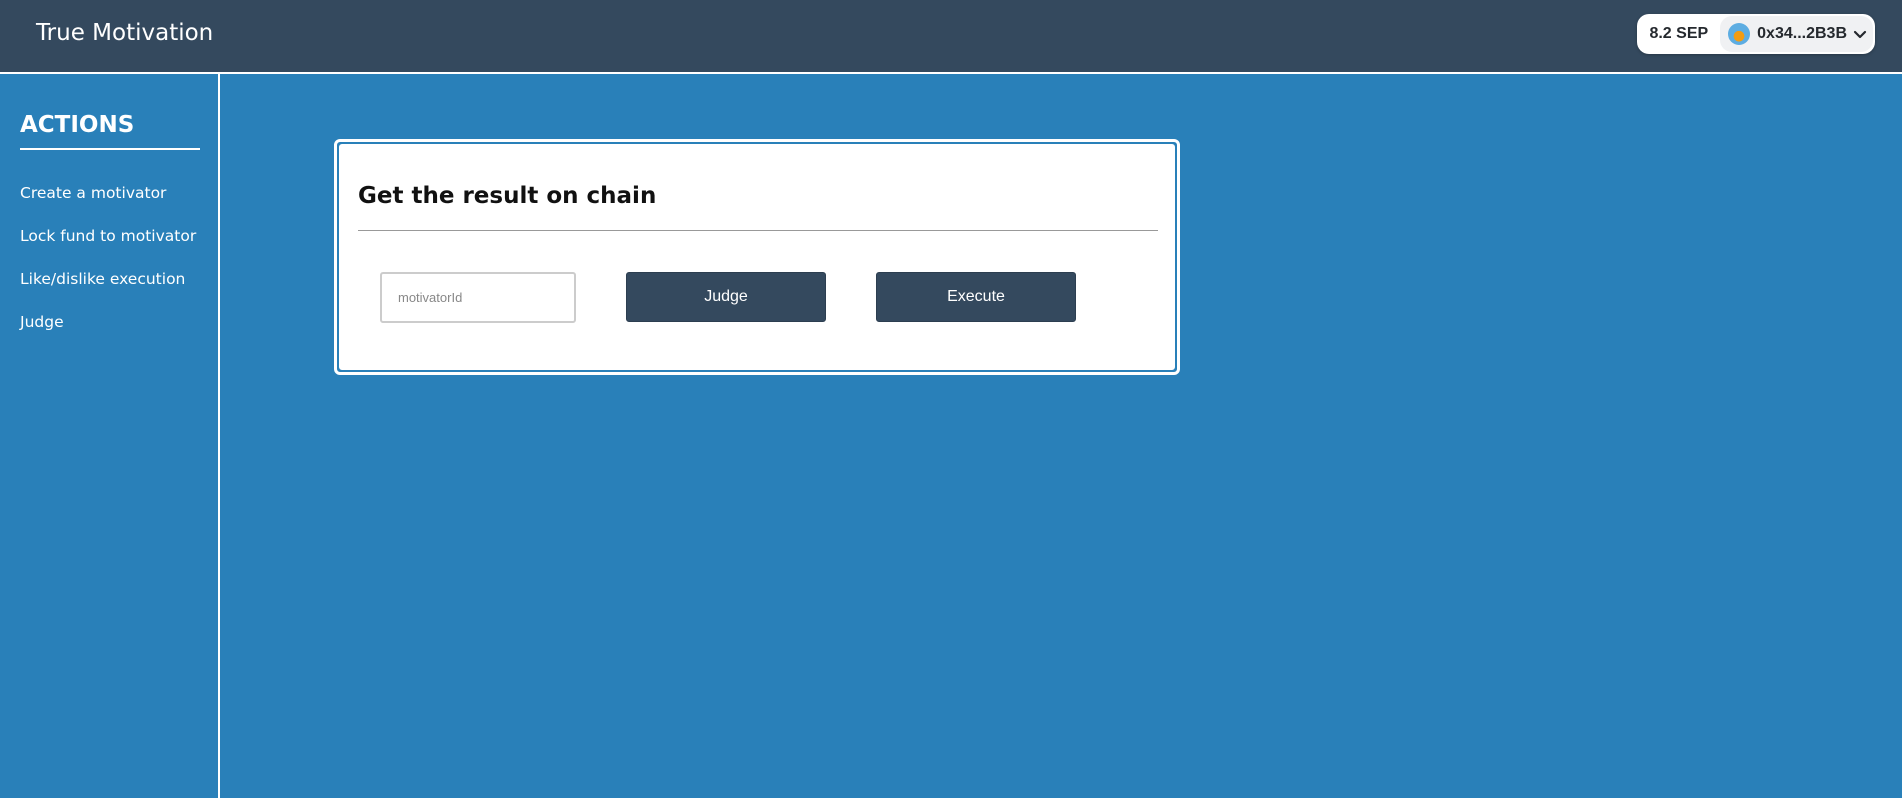 Image resolution: width=1902 pixels, height=798 pixels. Describe the element at coordinates (1678, 34) in the screenshot. I see `wallet-balance: 8.2 SEP` at that location.